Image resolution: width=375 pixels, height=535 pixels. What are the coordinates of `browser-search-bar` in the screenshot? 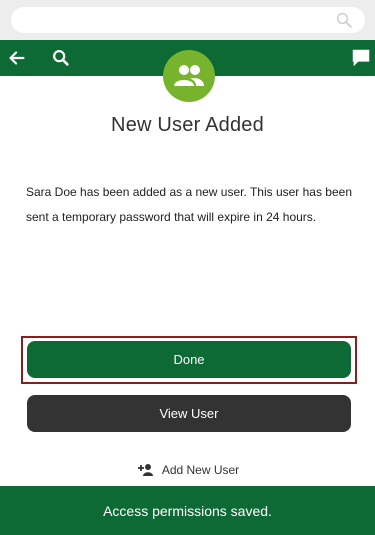 It's located at (187, 20).